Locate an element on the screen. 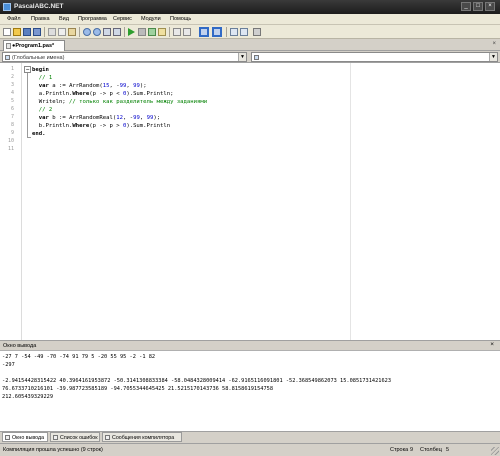  menu-view: Вид is located at coordinates (64, 19).